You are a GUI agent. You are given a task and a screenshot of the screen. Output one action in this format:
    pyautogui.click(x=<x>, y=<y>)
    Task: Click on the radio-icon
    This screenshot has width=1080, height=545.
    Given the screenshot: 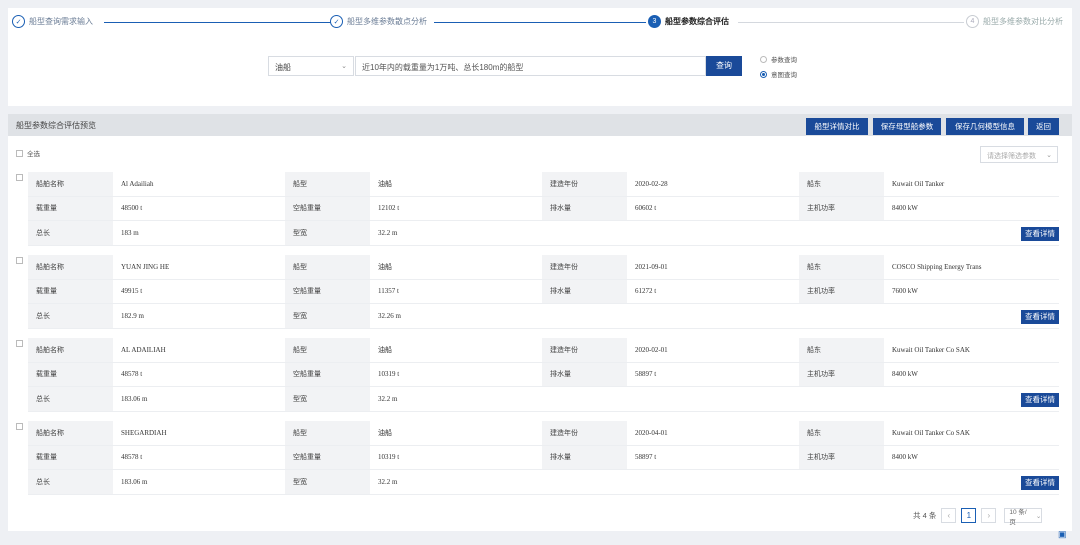 What is the action you would take?
    pyautogui.click(x=763, y=59)
    